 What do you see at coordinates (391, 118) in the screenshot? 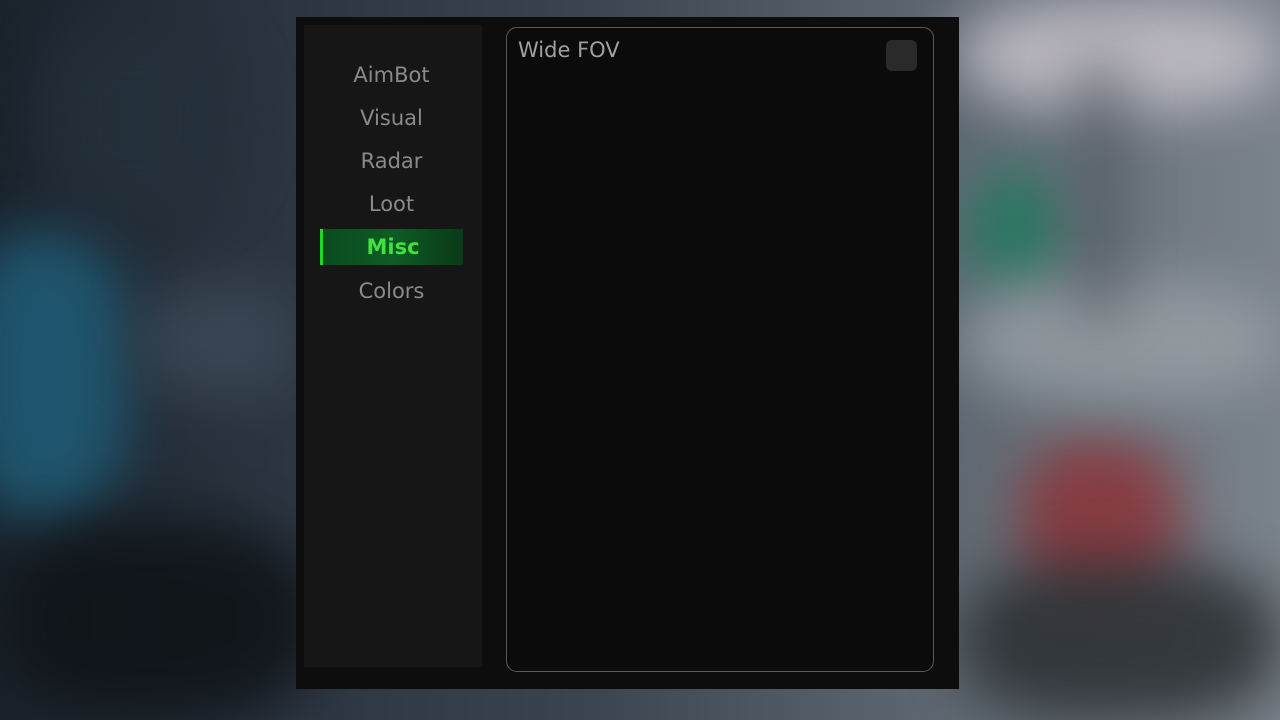
I see `sidebar-item-visual: Visual` at bounding box center [391, 118].